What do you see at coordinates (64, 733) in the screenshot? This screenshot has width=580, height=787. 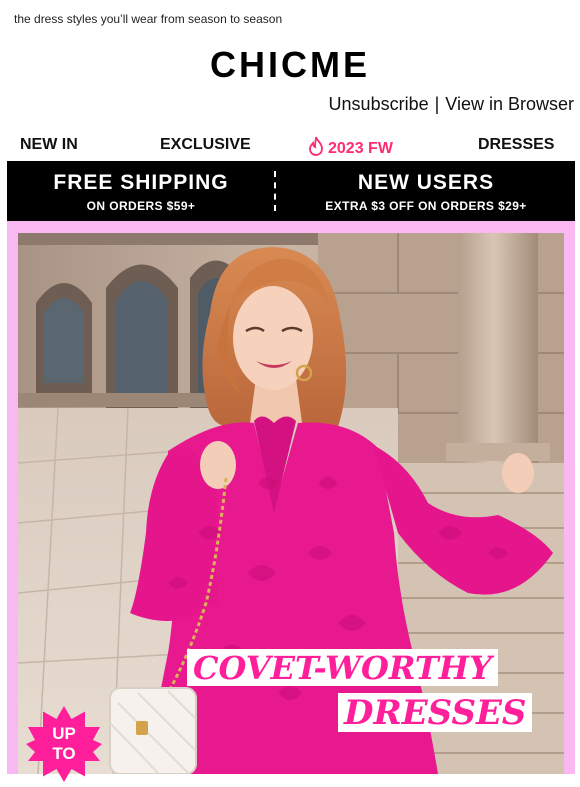 I see `badge-line1: UP` at bounding box center [64, 733].